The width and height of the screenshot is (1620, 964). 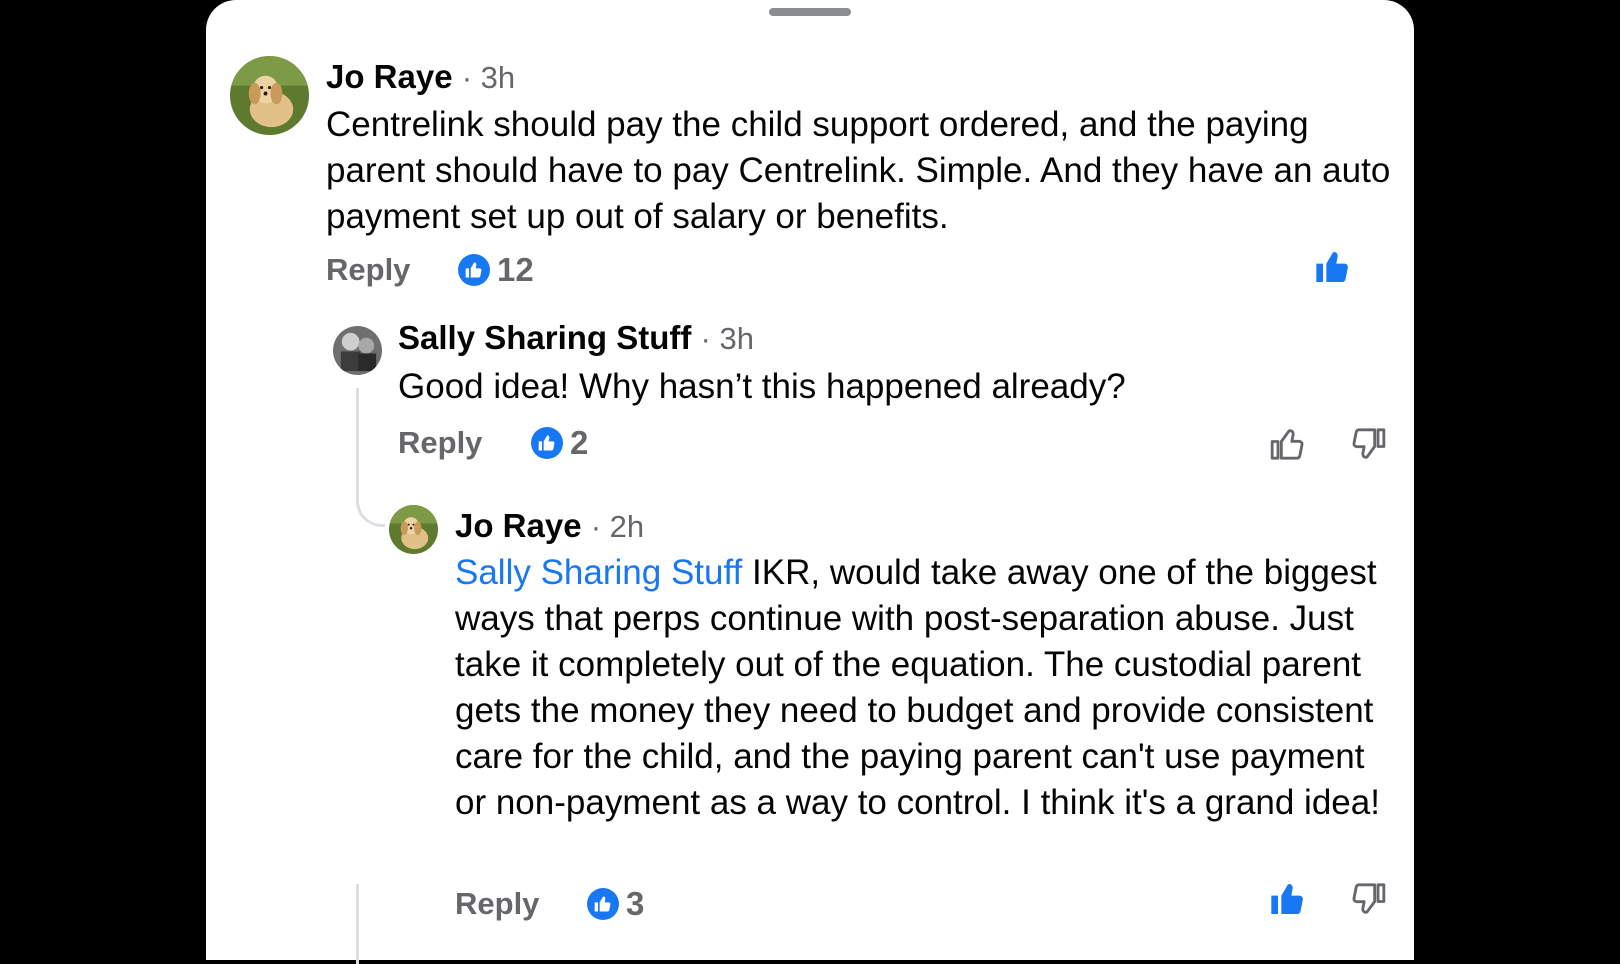 I want to click on mention-link: Sally Sharing Stuff, so click(x=598, y=572).